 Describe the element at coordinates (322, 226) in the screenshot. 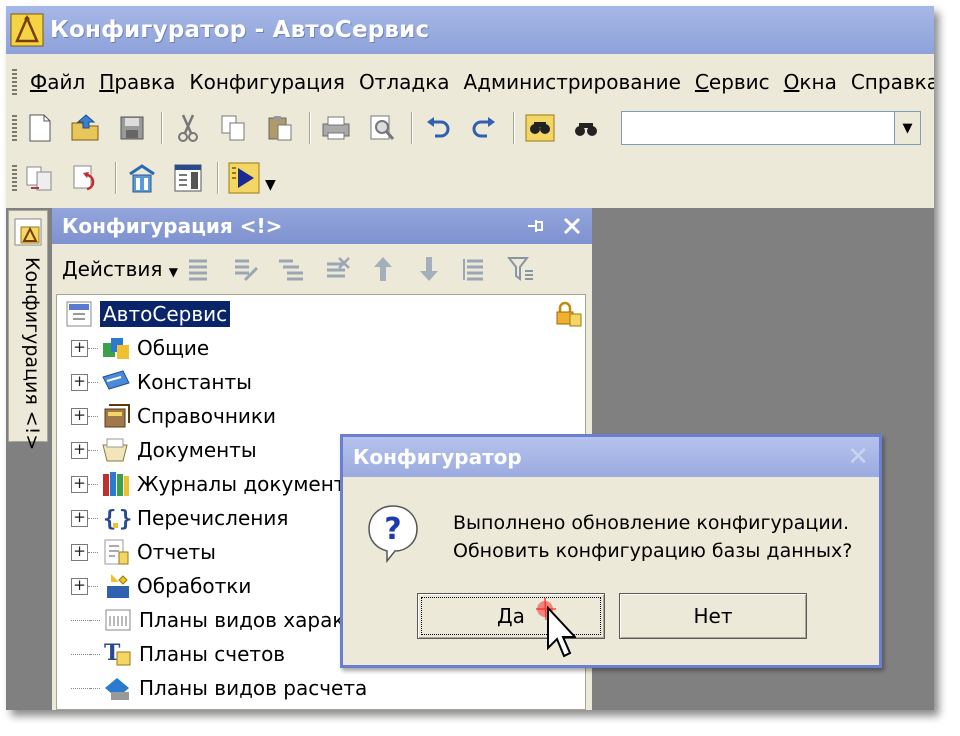

I see `panel-title-bar: Конфигурация <!>` at that location.